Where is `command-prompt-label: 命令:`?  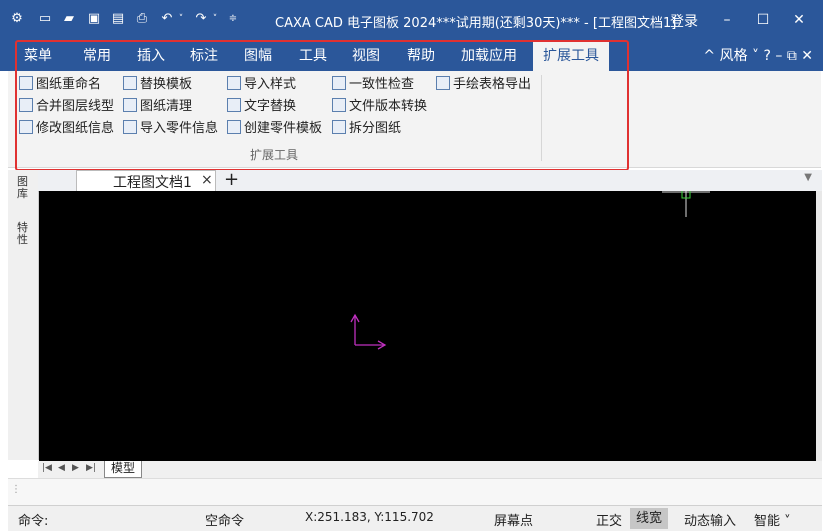
command-prompt-label: 命令: is located at coordinates (33, 521).